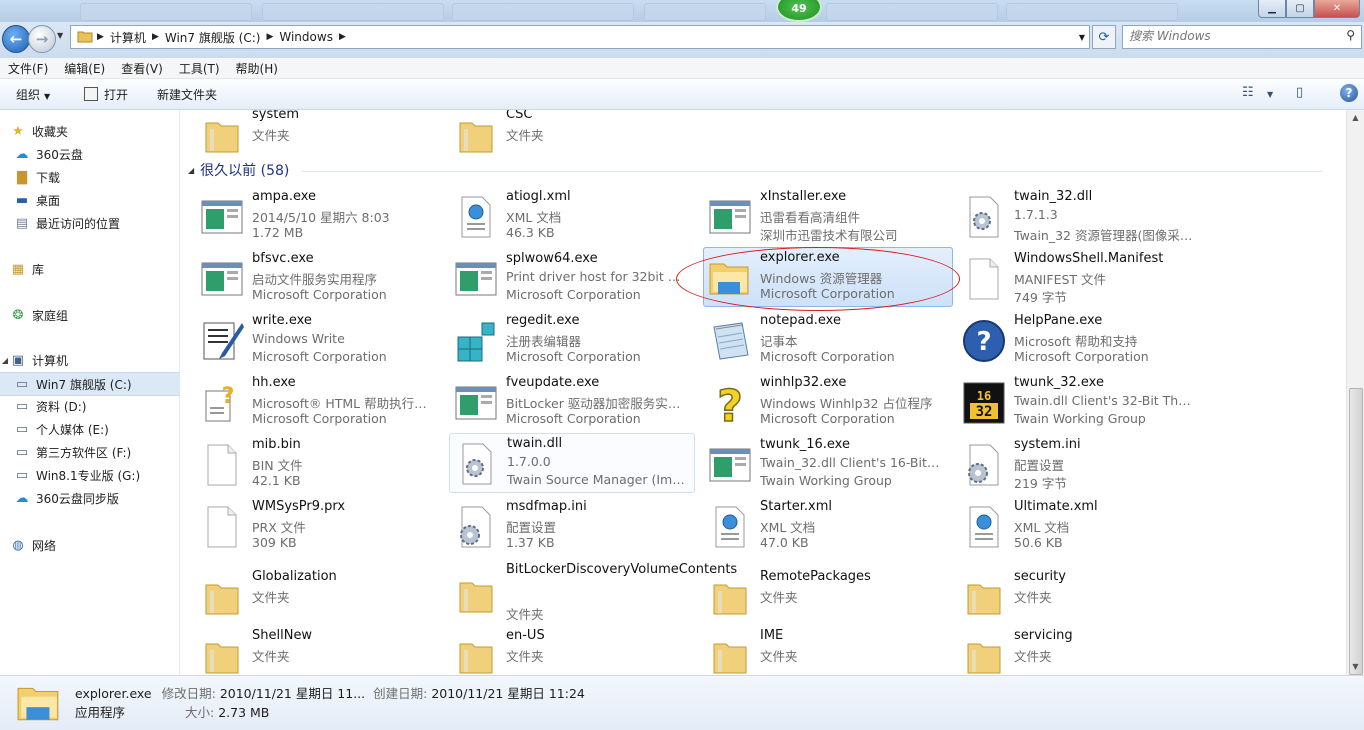  What do you see at coordinates (28, 68) in the screenshot?
I see `menu-file: 文件(F)` at bounding box center [28, 68].